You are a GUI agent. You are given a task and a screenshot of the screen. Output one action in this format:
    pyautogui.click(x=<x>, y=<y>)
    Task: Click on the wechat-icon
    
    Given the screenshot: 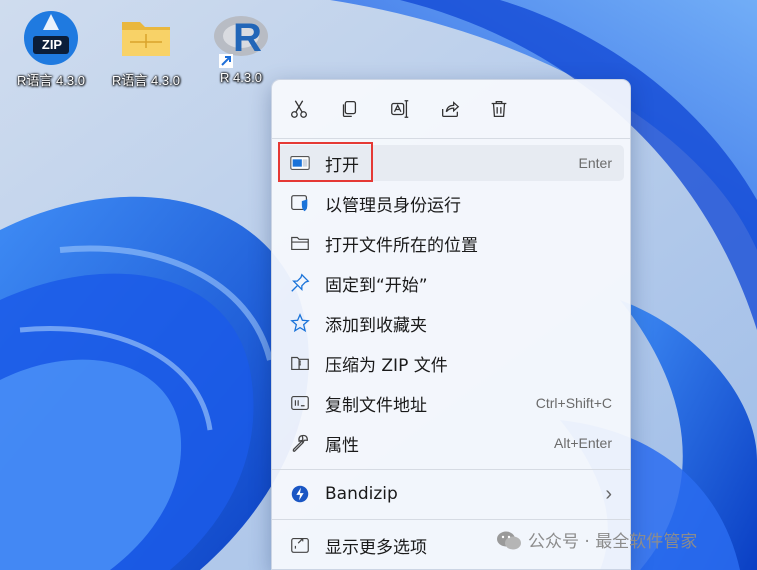 What is the action you would take?
    pyautogui.click(x=509, y=540)
    